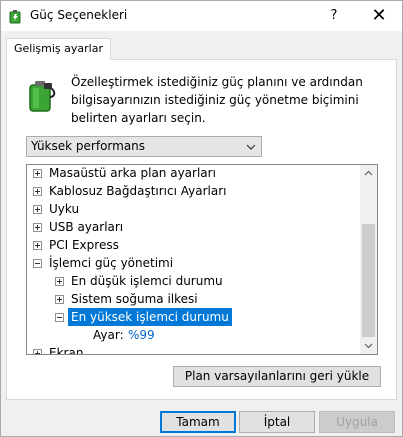 This screenshot has width=403, height=437. I want to click on power-options-icon, so click(15, 17).